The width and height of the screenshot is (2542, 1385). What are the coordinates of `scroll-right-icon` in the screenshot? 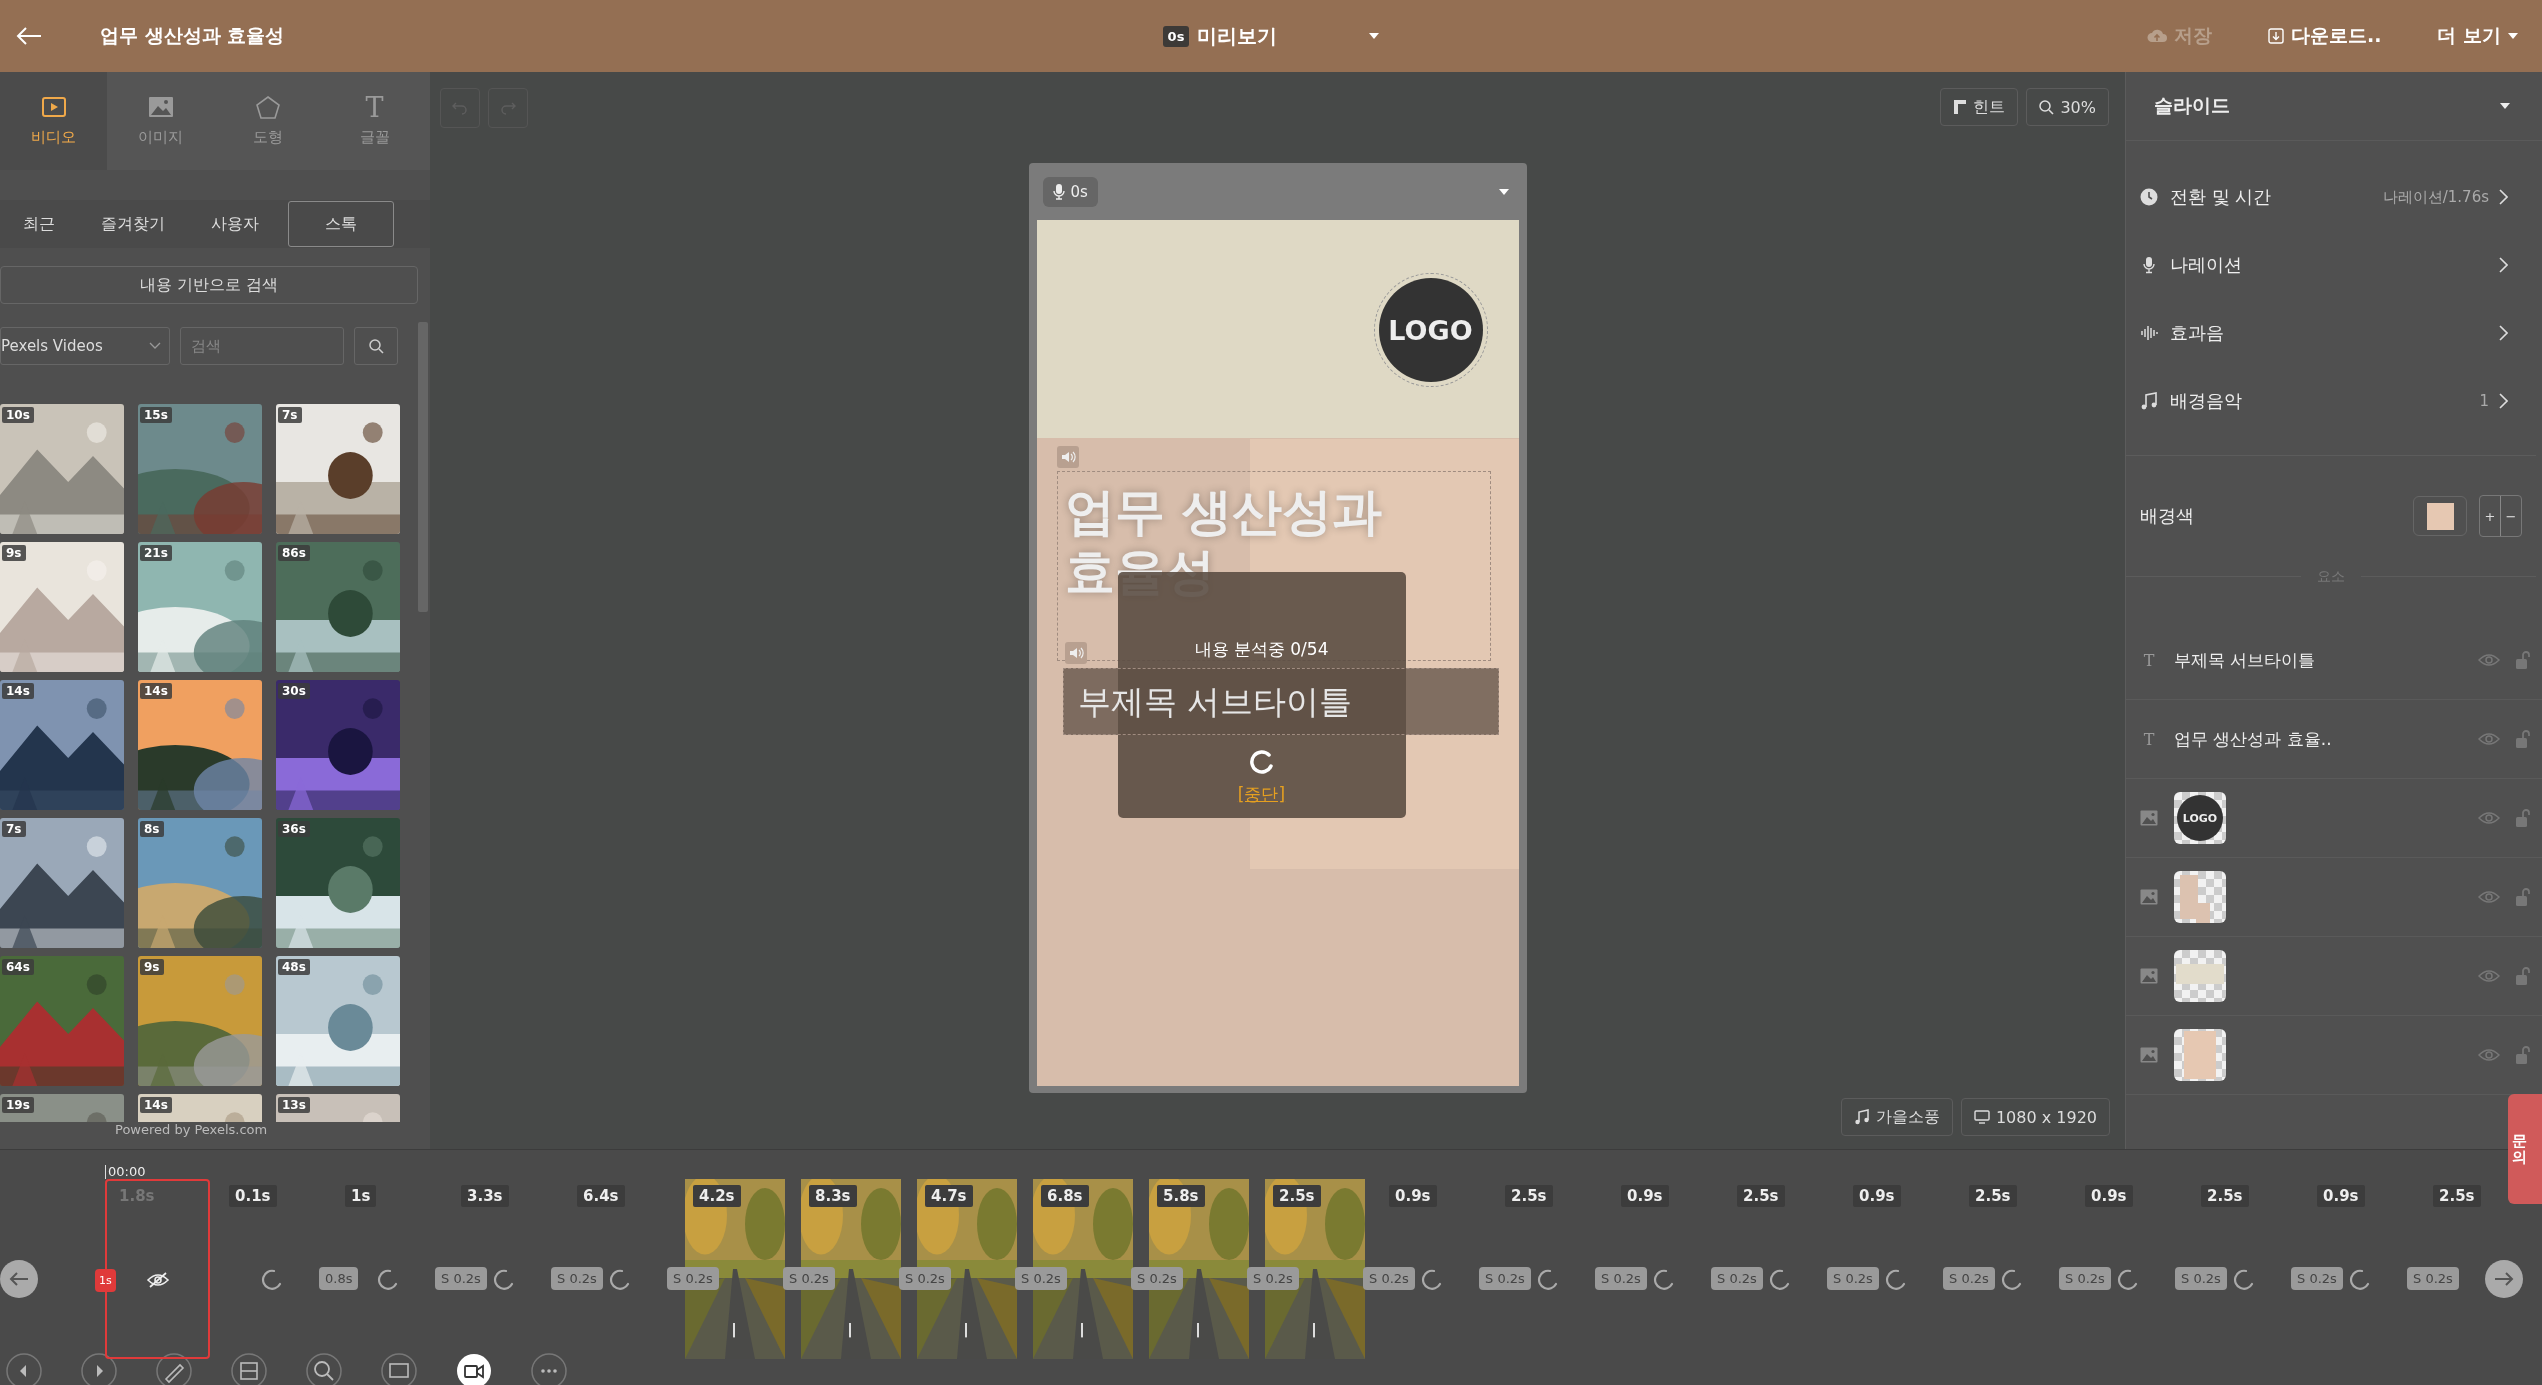 It's located at (2504, 1279).